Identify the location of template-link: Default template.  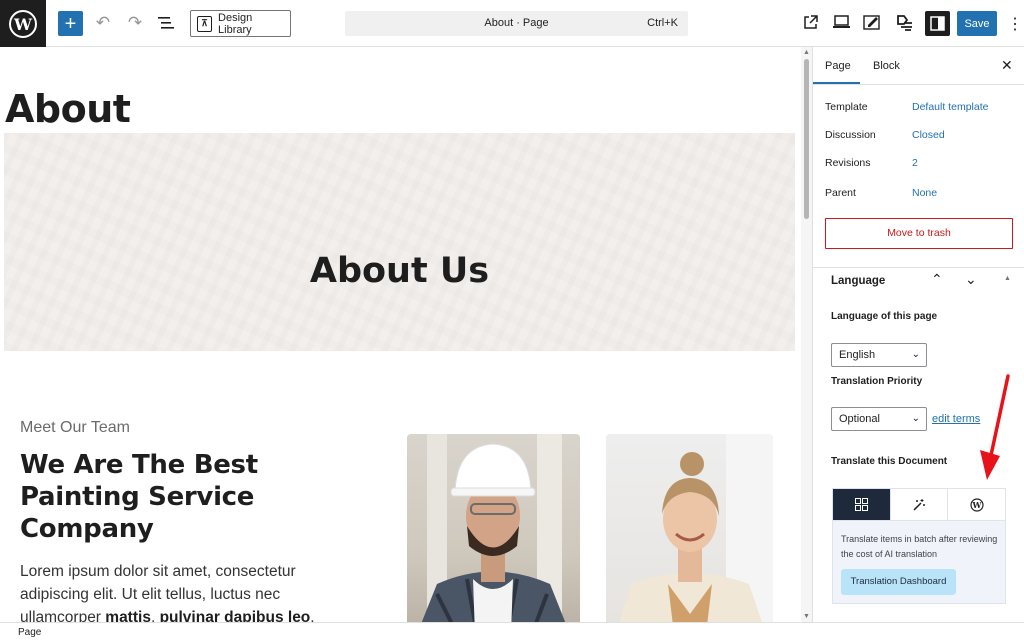
(950, 107).